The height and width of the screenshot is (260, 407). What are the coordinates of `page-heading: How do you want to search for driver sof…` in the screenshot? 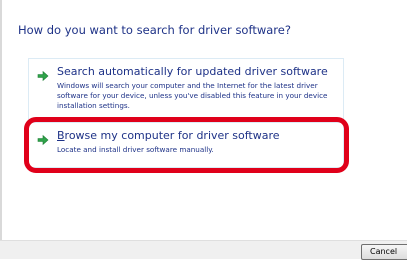 It's located at (154, 30).